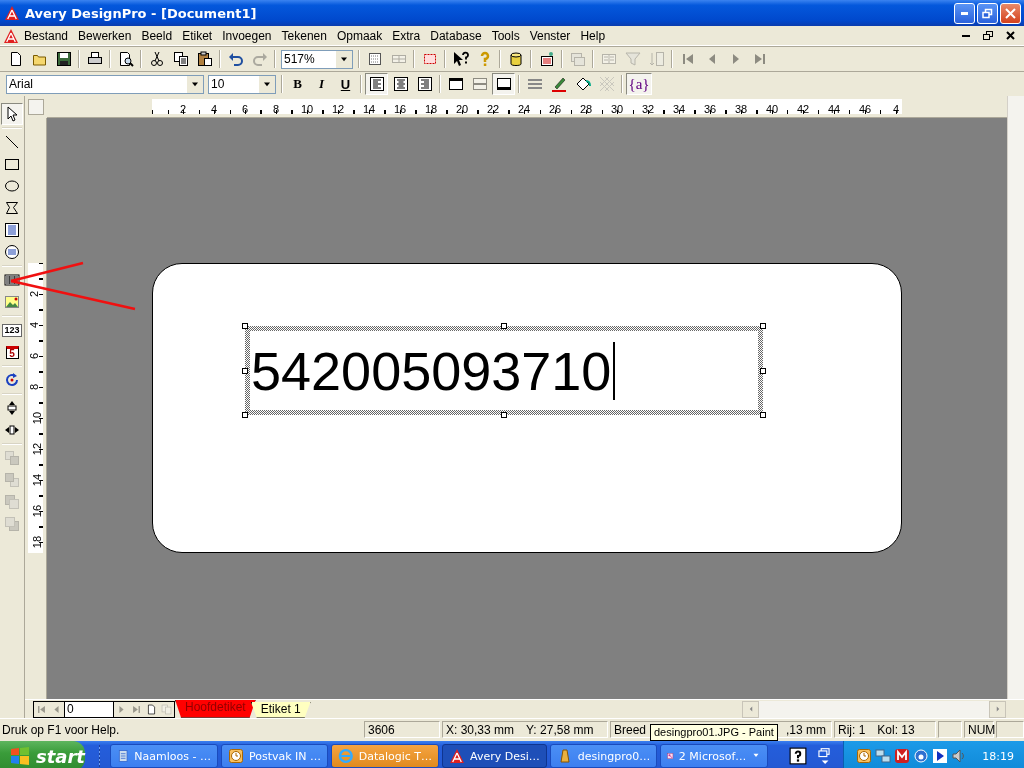 This screenshot has width=1024, height=768. What do you see at coordinates (12, 114) in the screenshot?
I see `tool-button` at bounding box center [12, 114].